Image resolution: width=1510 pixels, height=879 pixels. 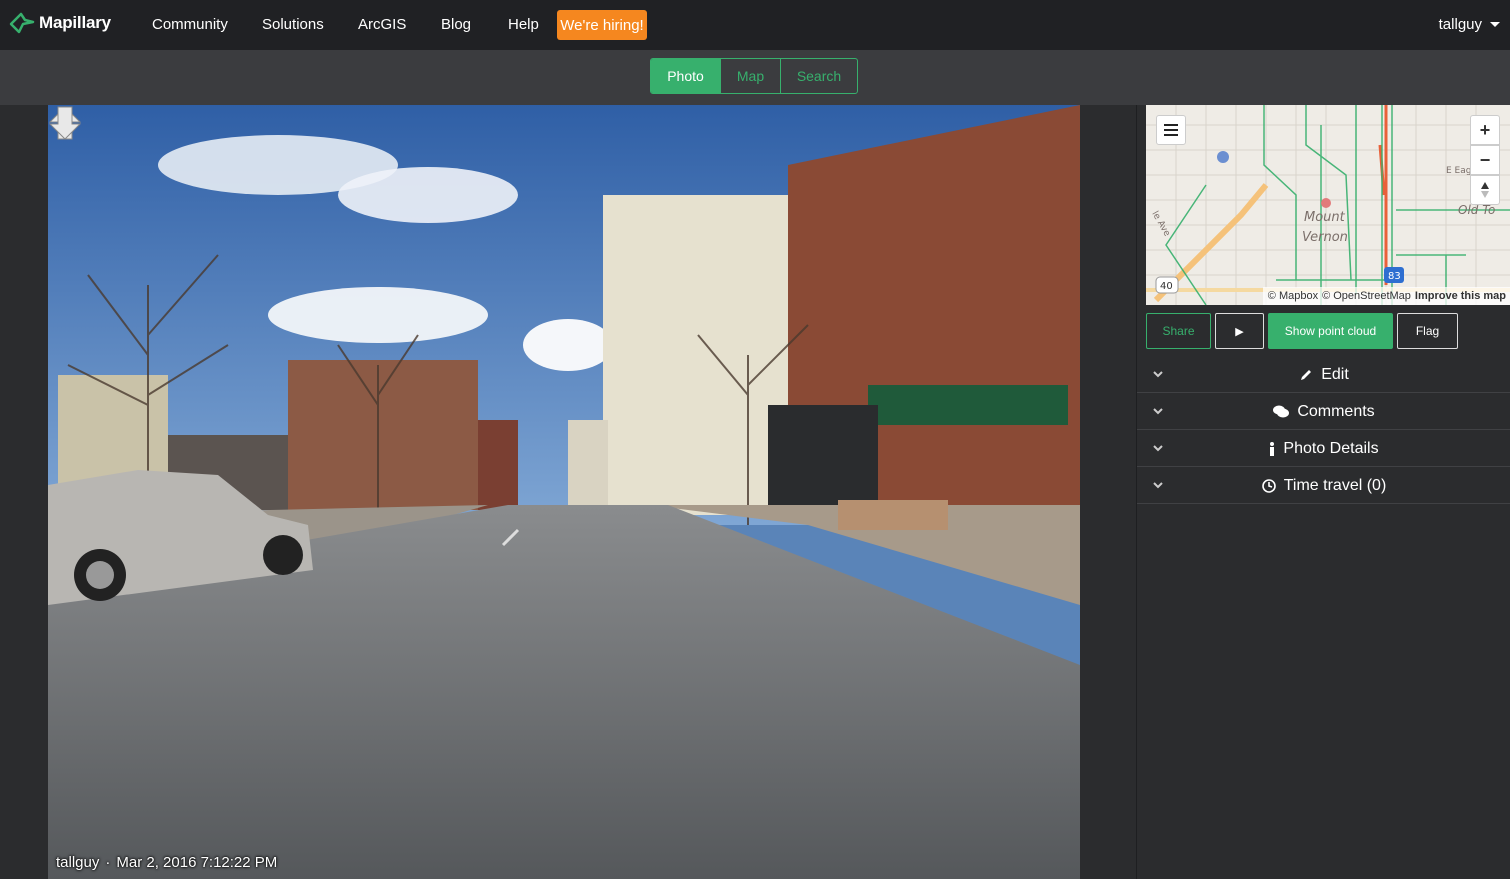 I want to click on tab-photo: Photo, so click(x=686, y=76).